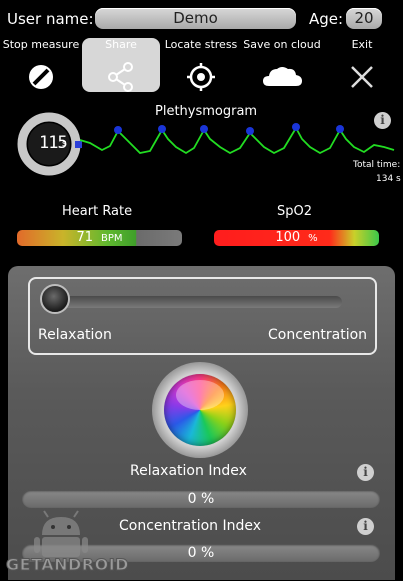  What do you see at coordinates (41, 44) in the screenshot?
I see `stop-measure-label: Stop measure` at bounding box center [41, 44].